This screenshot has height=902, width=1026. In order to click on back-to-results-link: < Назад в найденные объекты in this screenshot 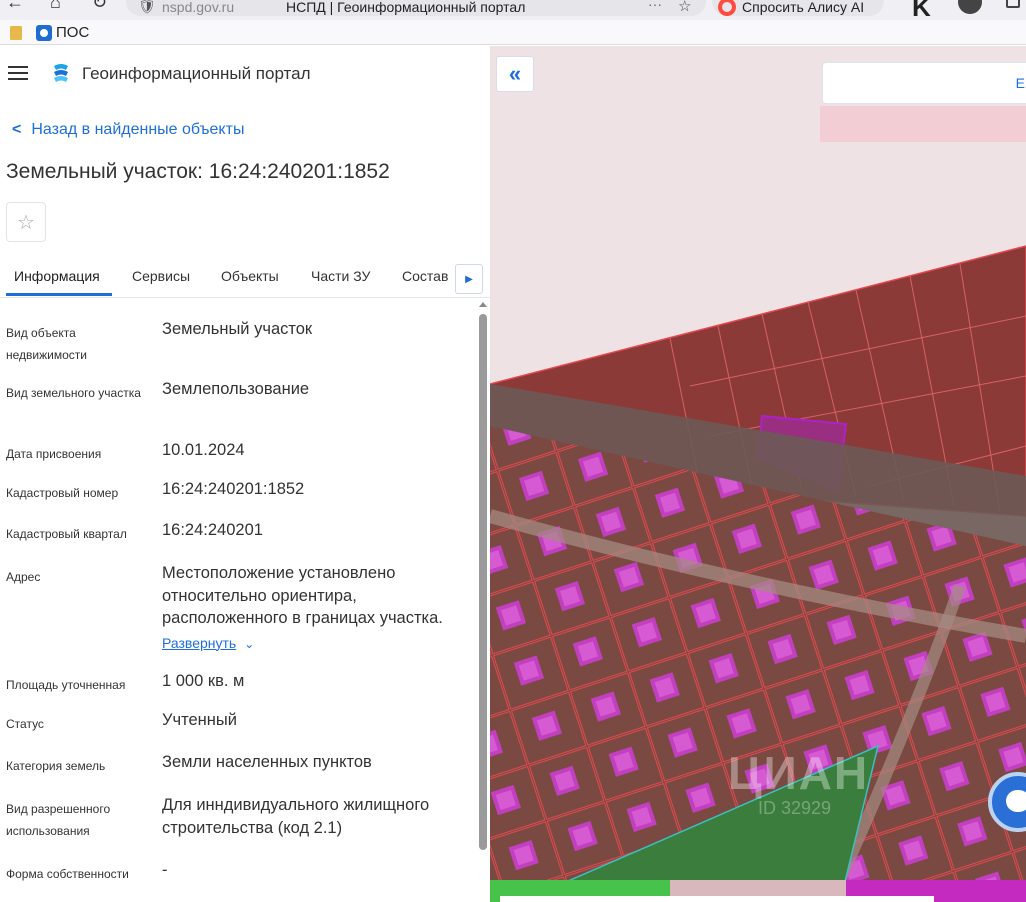, I will do `click(128, 130)`.